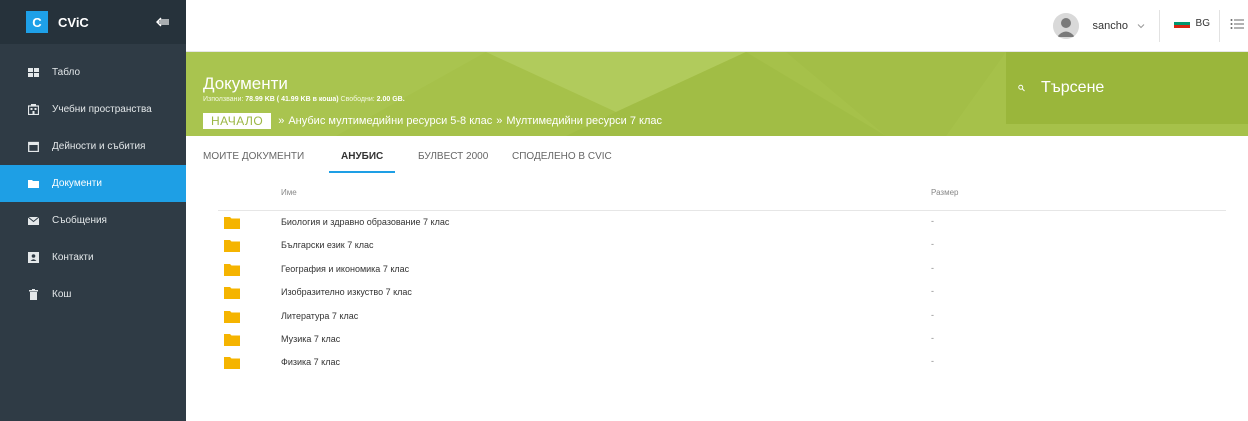  I want to click on table-row: Български език 7 клас -, so click(722, 246).